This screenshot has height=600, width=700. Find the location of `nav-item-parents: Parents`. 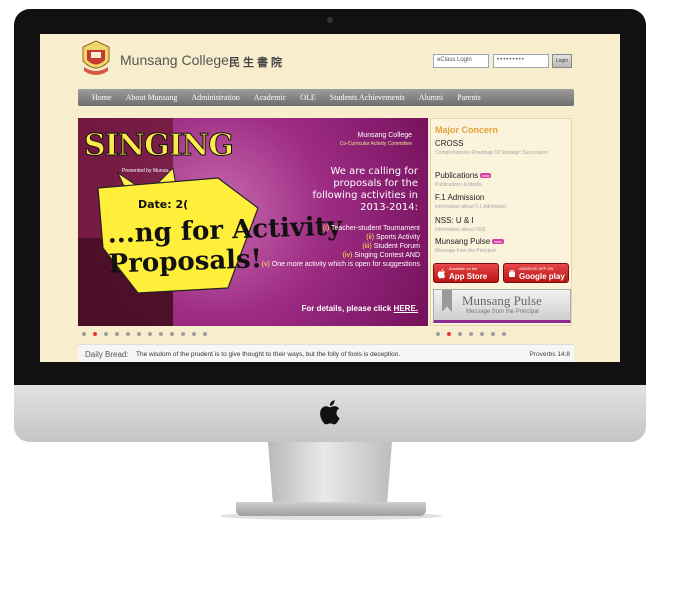

nav-item-parents: Parents is located at coordinates (469, 97).